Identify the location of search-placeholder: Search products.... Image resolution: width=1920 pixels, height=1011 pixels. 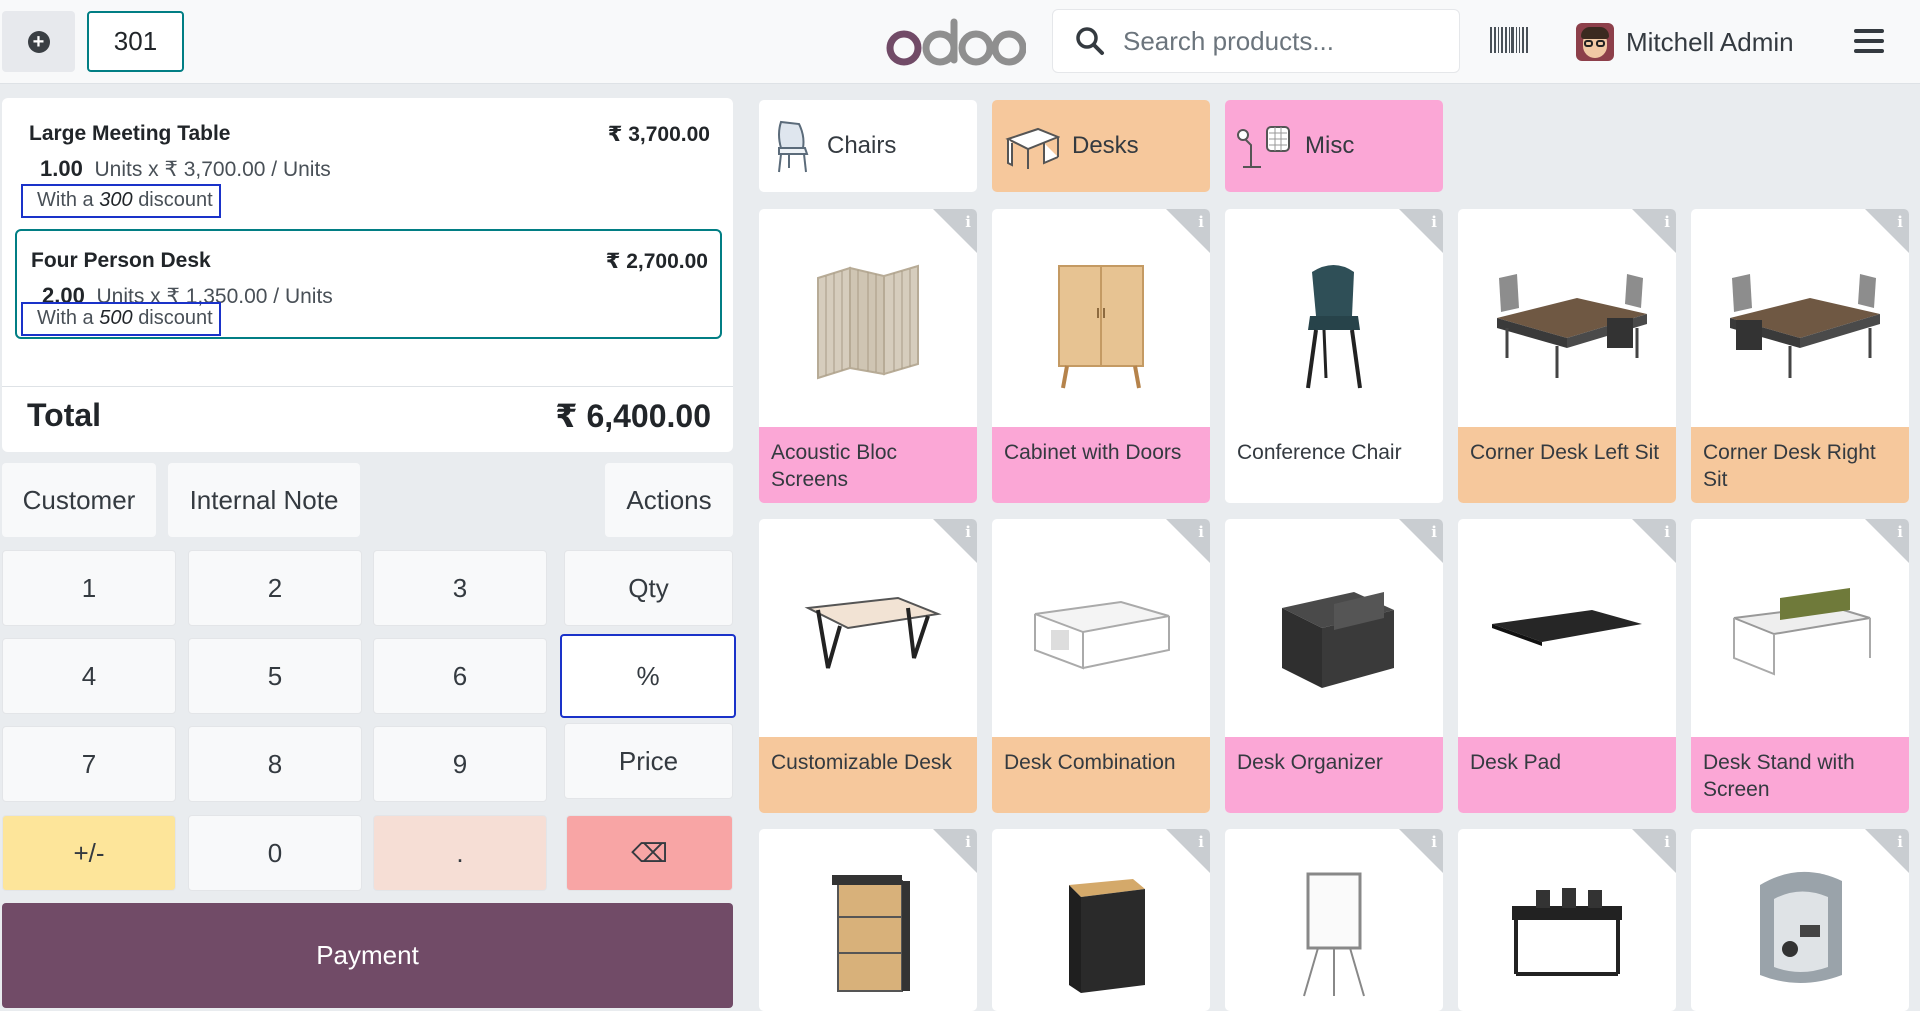
(1228, 40).